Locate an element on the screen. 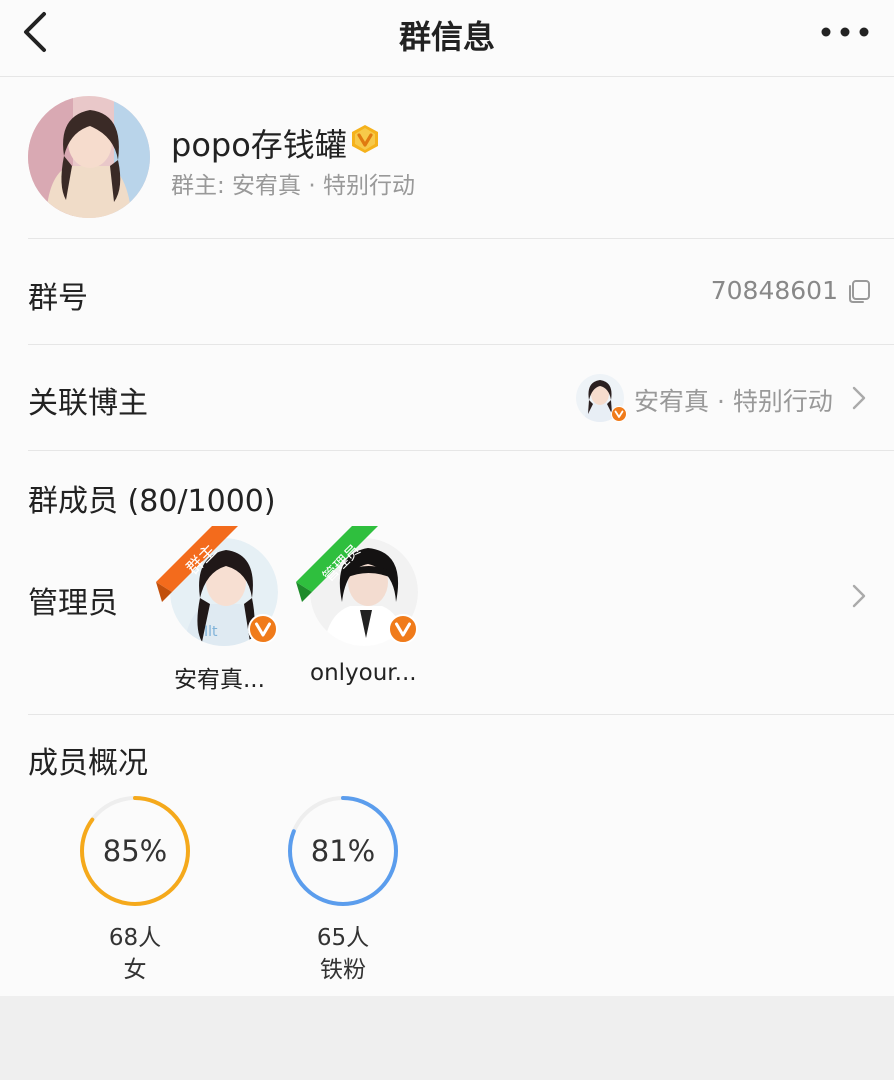  group-id-row: 群号 70848601 is located at coordinates (461, 292).